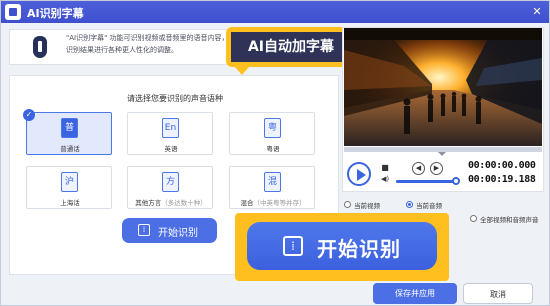  I want to click on check-icon: ✓, so click(29, 115).